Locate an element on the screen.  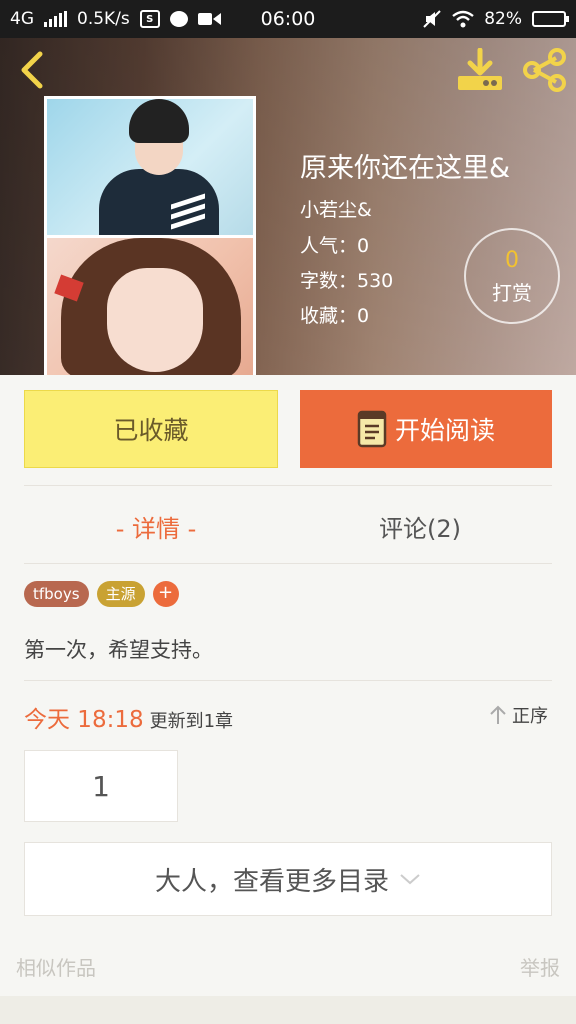
cover-photo-bottom is located at coordinates (150, 306).